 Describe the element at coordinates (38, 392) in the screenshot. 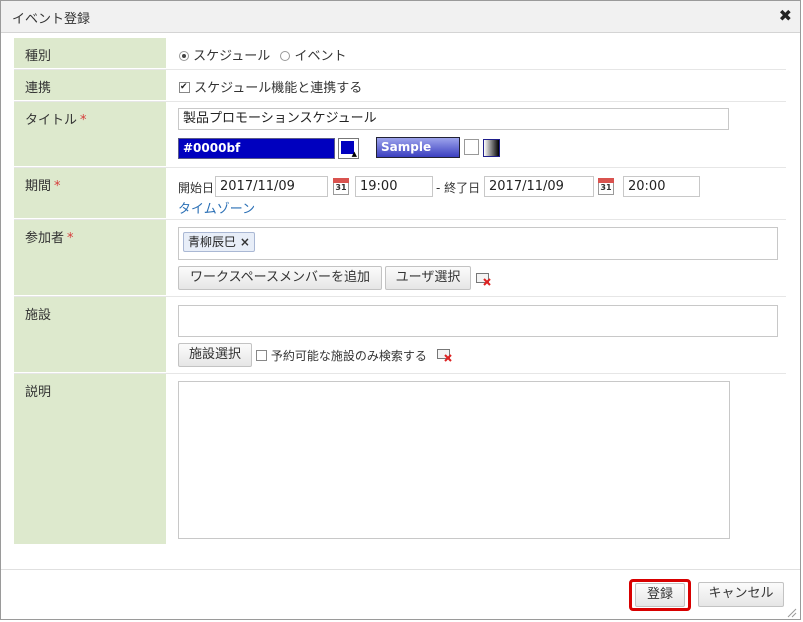

I see `description-label-text: 説明` at that location.